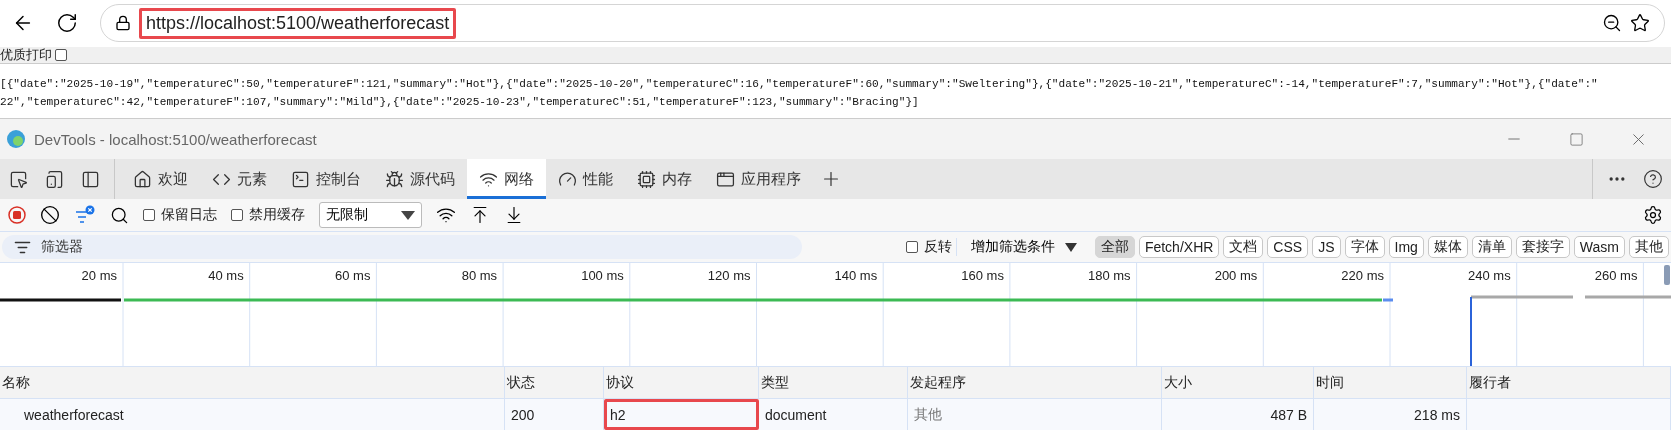 The height and width of the screenshot is (430, 1671). Describe the element at coordinates (119, 215) in the screenshot. I see `search-icon` at that location.